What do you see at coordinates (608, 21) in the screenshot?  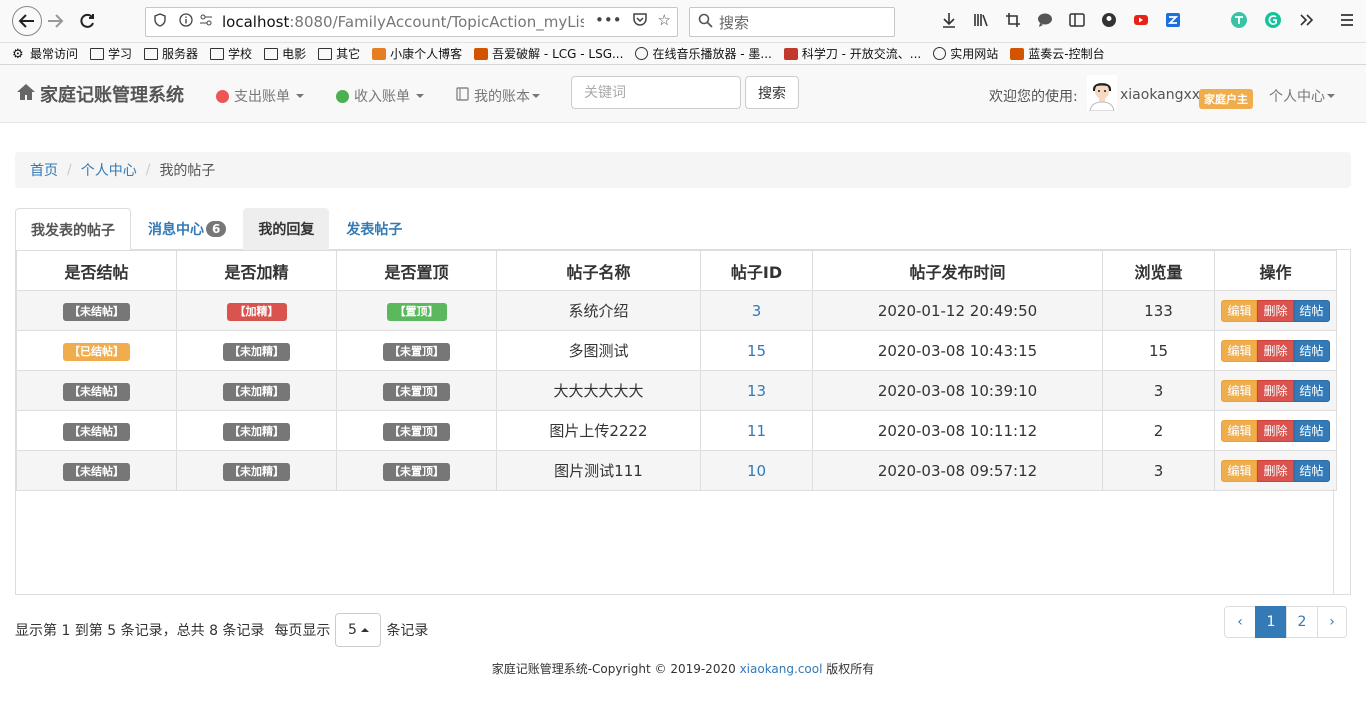 I see `more-actions-icon: •••` at bounding box center [608, 21].